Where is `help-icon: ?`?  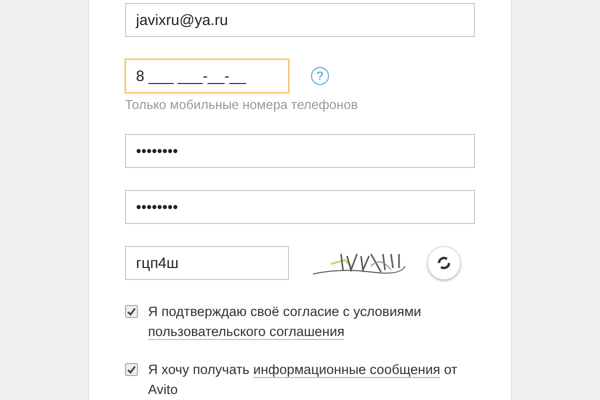 help-icon: ? is located at coordinates (320, 76).